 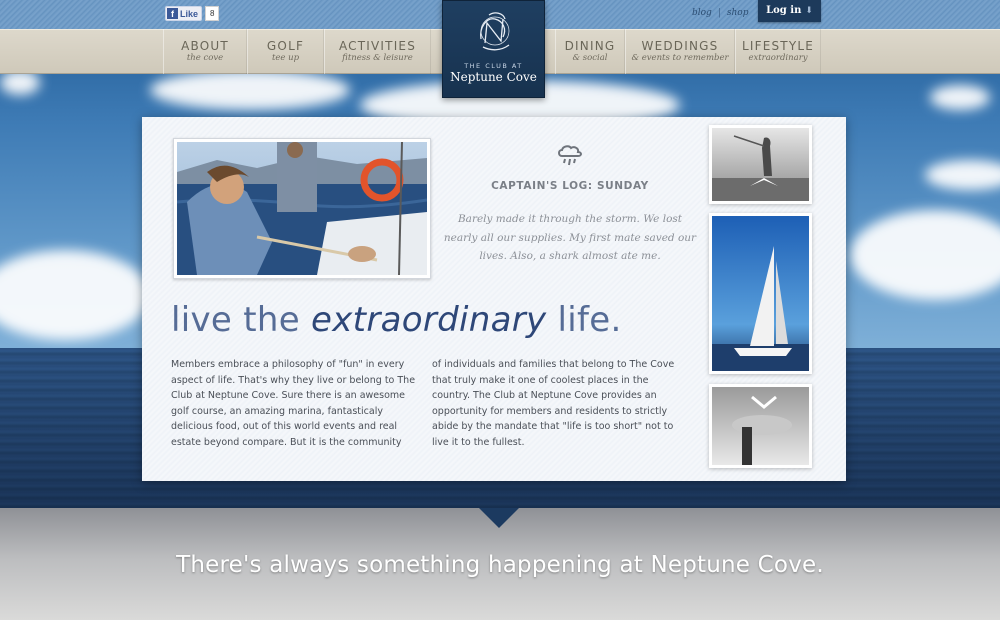 I want to click on login-button: Log in ⬇, so click(x=789, y=11).